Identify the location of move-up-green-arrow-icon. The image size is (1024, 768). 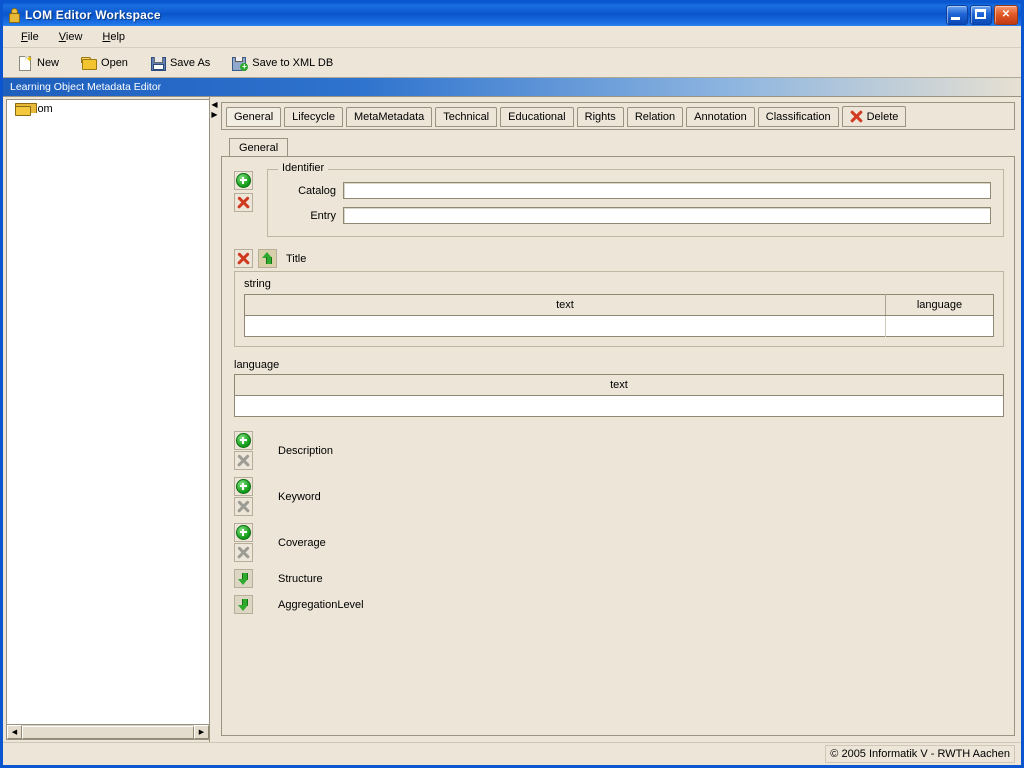
(267, 258).